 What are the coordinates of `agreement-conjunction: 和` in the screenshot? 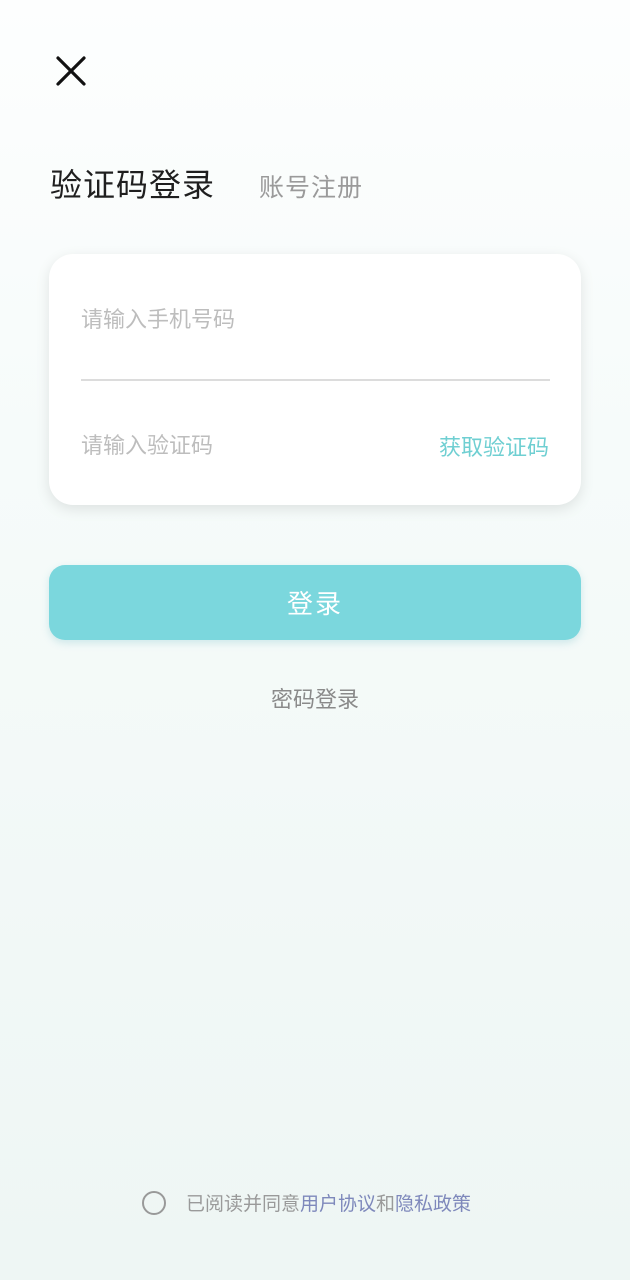 It's located at (386, 1204).